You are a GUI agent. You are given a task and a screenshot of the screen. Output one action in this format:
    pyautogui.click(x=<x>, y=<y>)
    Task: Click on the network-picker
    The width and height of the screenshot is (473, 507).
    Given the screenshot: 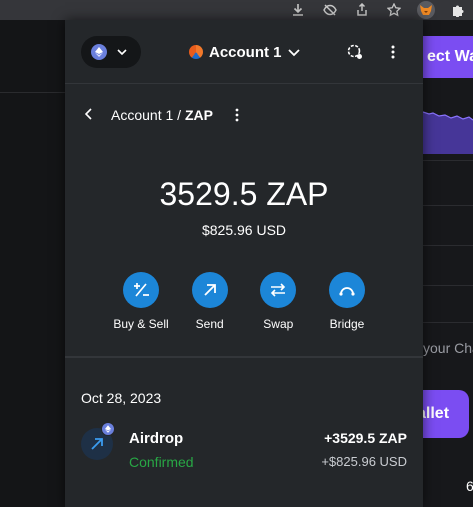 What is the action you would take?
    pyautogui.click(x=111, y=52)
    